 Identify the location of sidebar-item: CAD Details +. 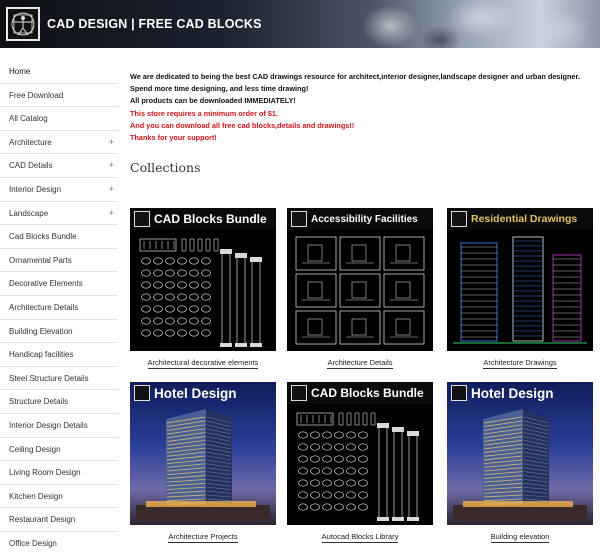
(59, 166).